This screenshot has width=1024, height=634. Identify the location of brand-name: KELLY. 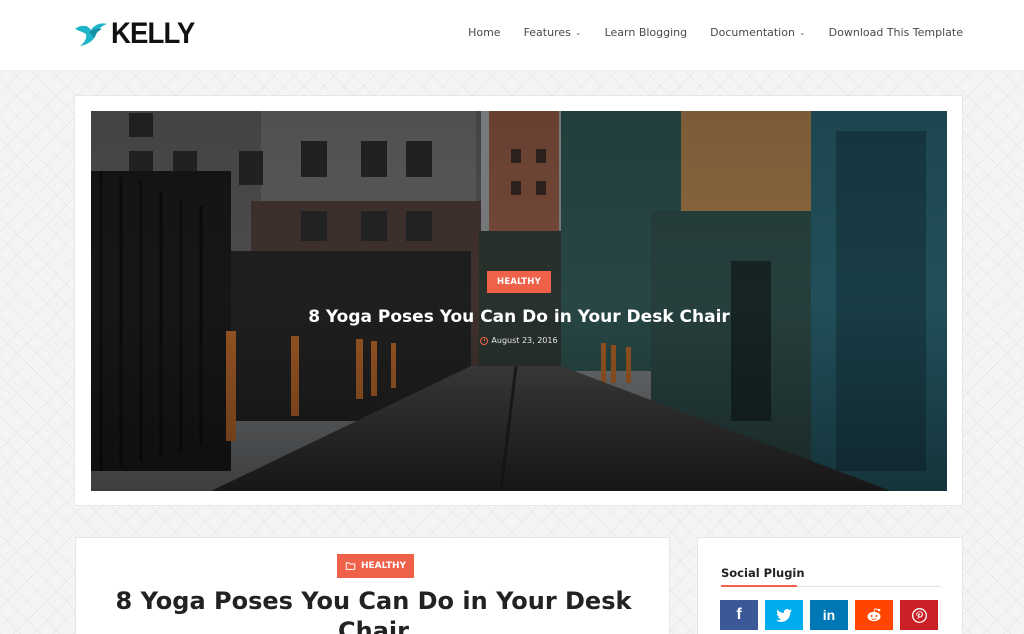
(153, 33).